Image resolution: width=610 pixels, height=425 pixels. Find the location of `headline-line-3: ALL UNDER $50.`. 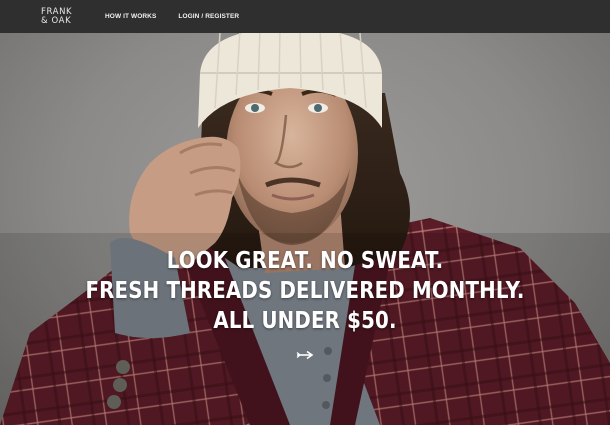

headline-line-3: ALL UNDER $50. is located at coordinates (305, 321).